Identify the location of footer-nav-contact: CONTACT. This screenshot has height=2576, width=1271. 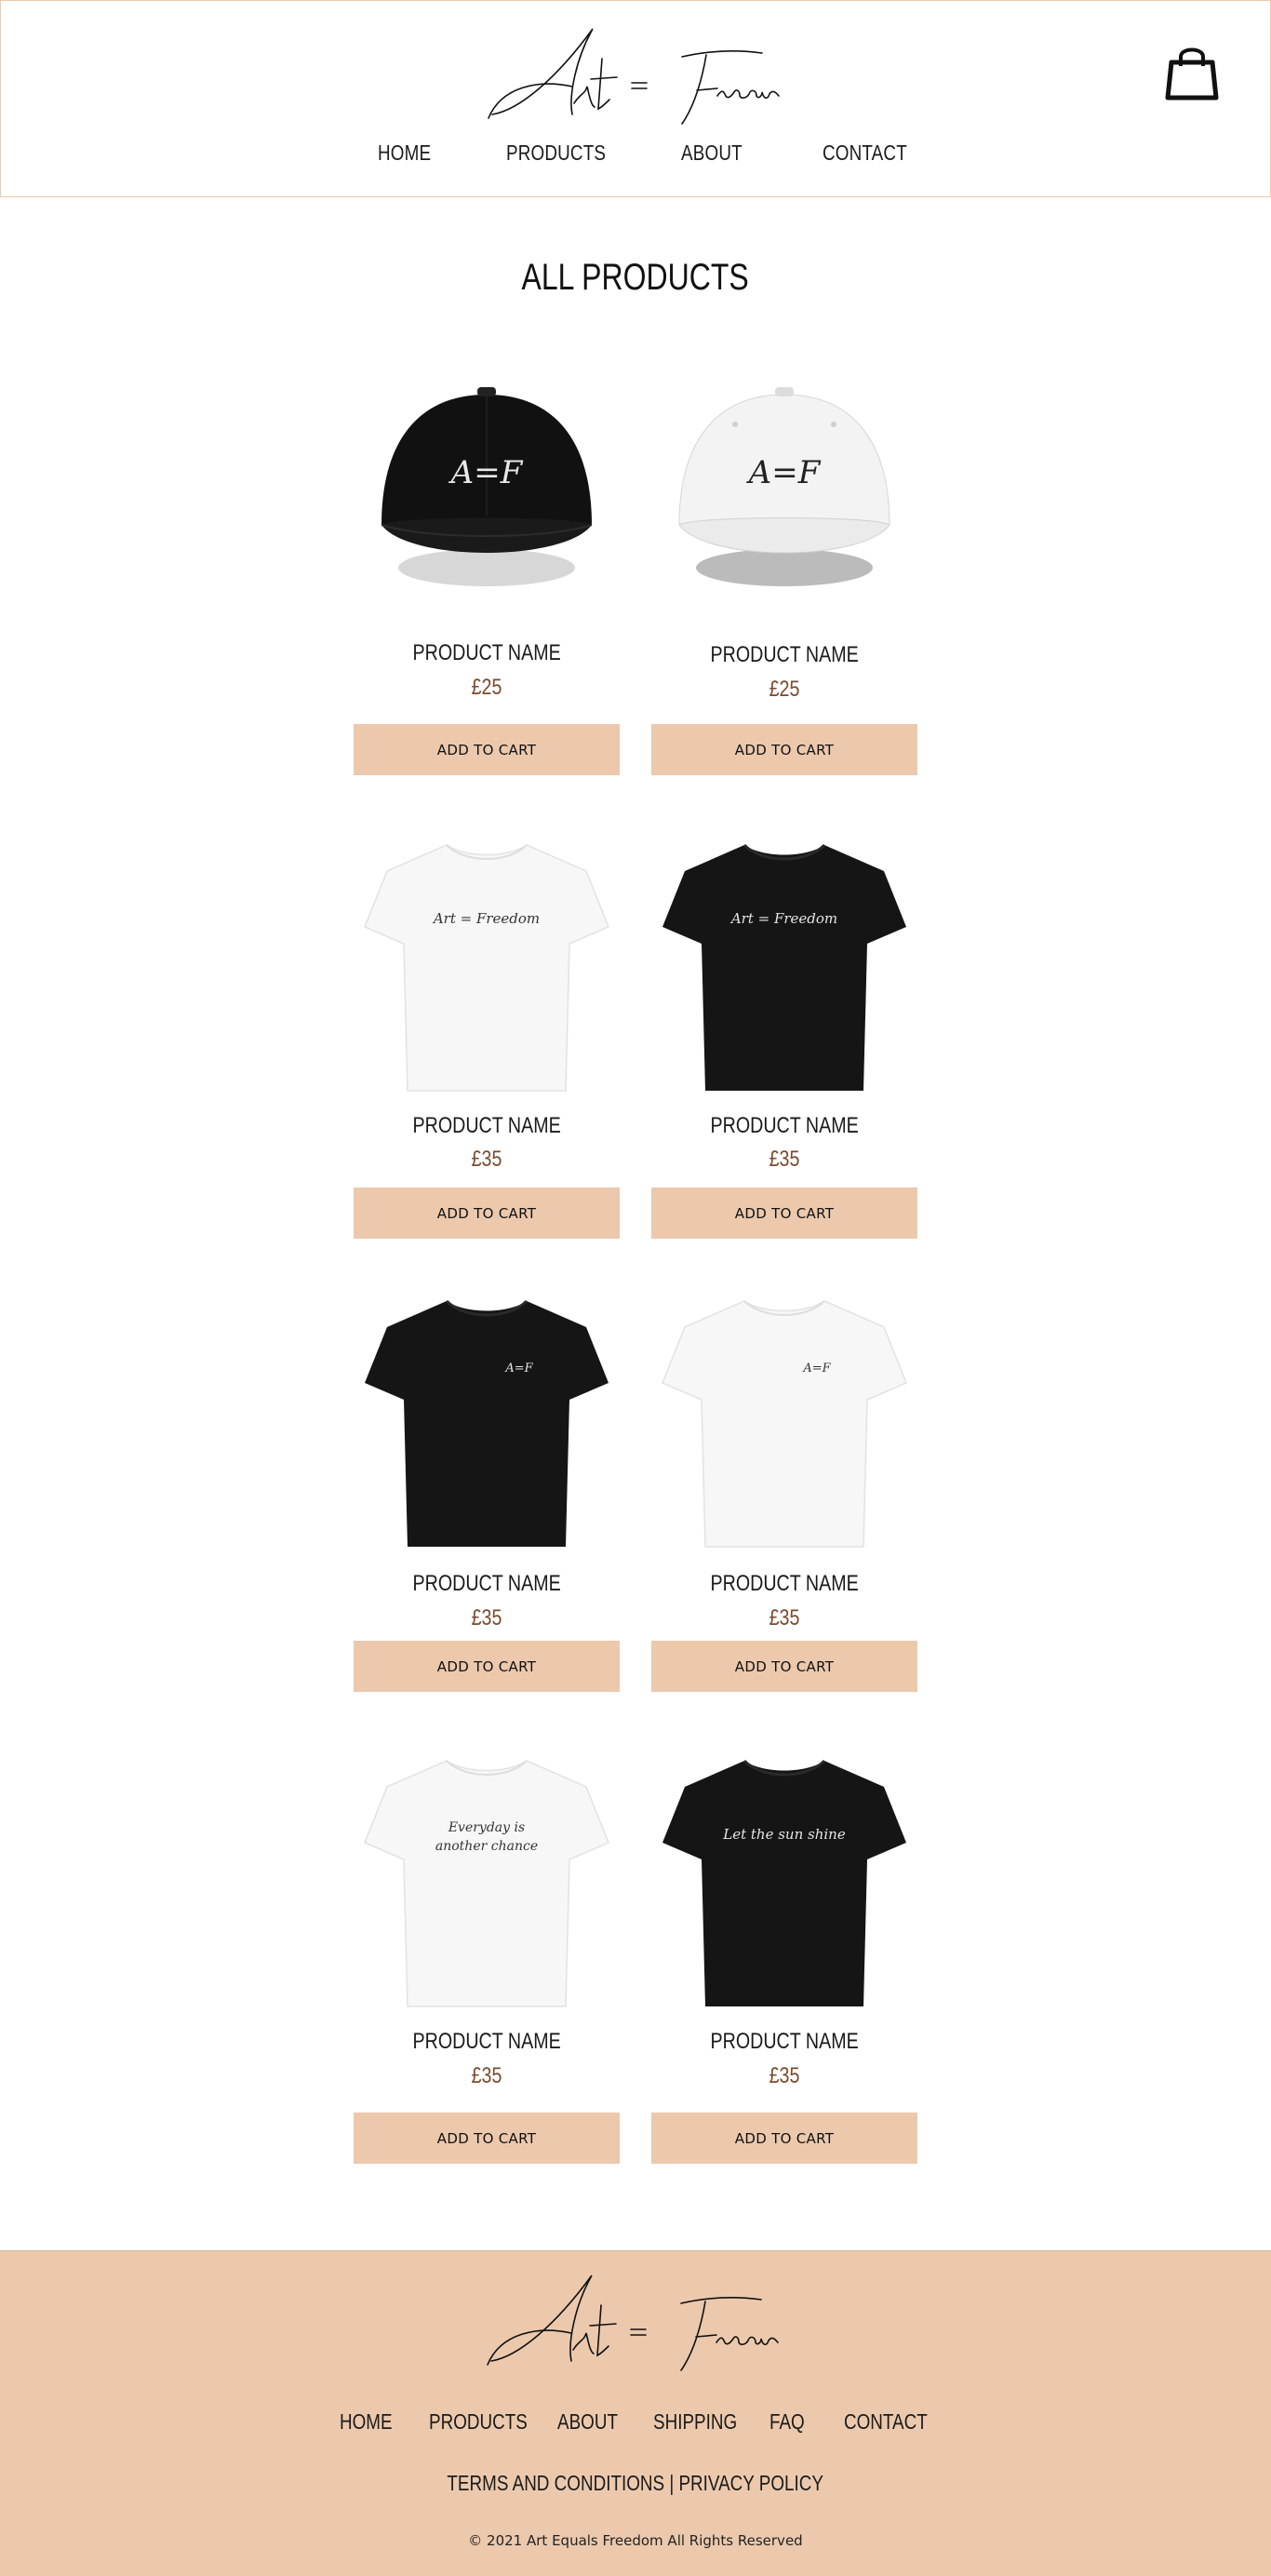
(886, 2422).